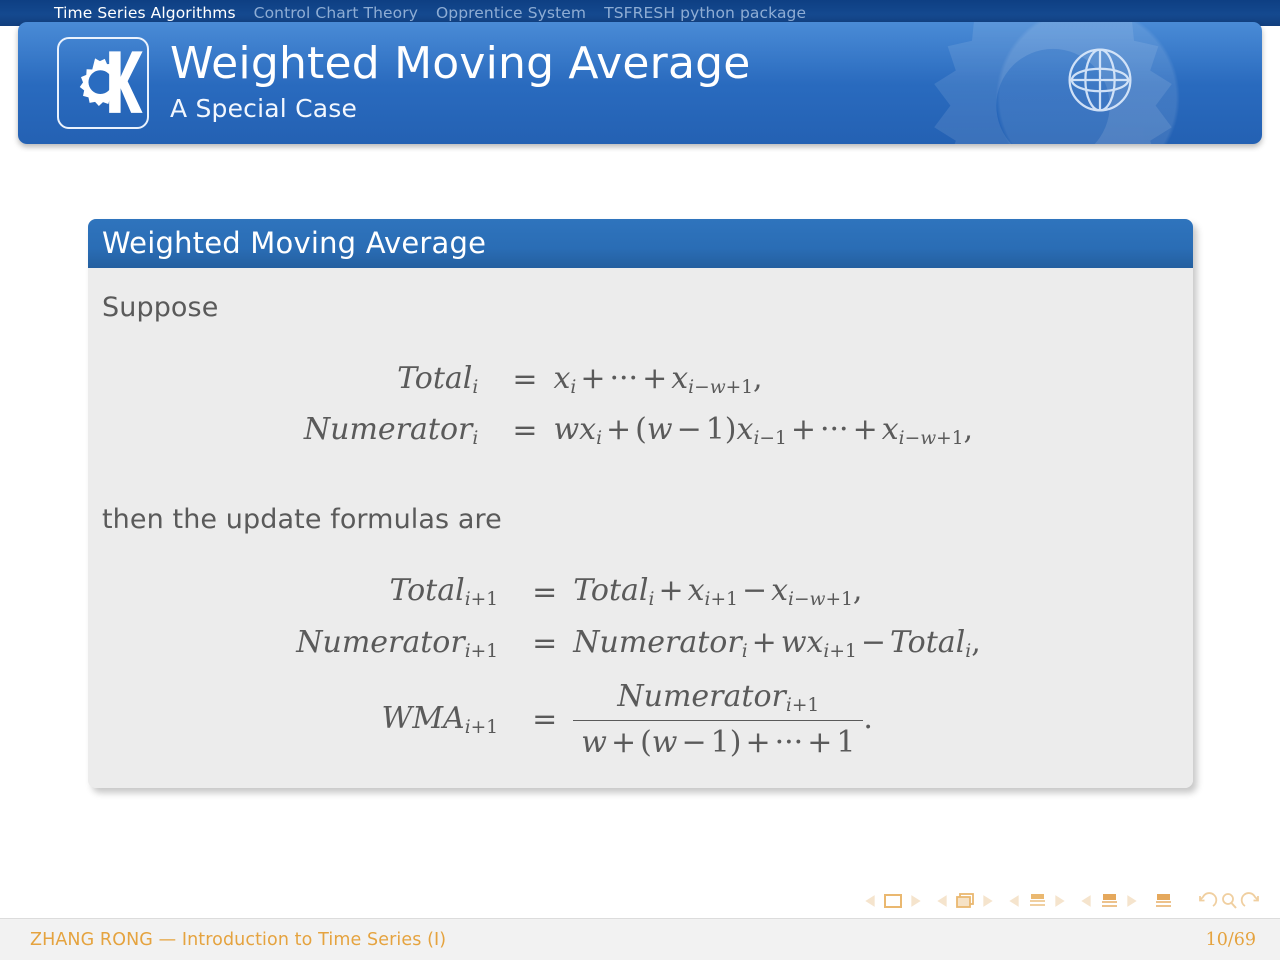  Describe the element at coordinates (1230, 940) in the screenshot. I see `footer-page-number: 10/69` at that location.